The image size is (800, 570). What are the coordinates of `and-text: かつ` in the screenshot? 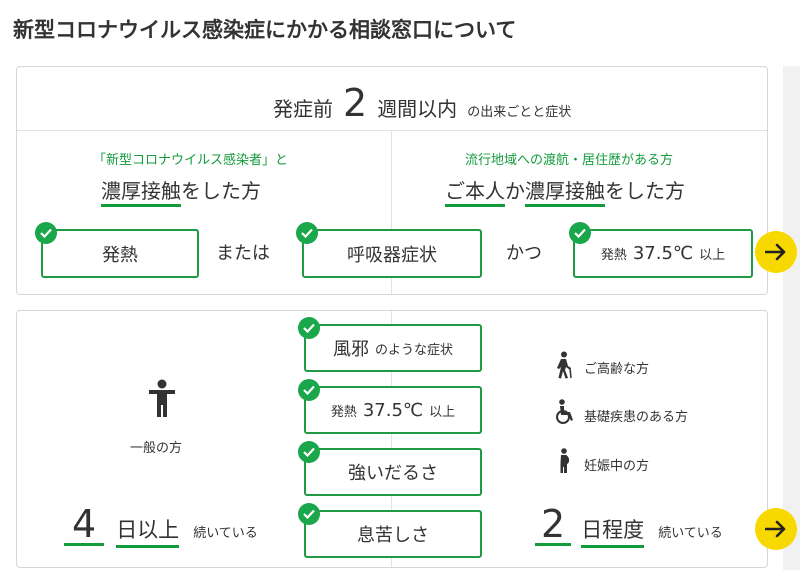 It's located at (524, 253).